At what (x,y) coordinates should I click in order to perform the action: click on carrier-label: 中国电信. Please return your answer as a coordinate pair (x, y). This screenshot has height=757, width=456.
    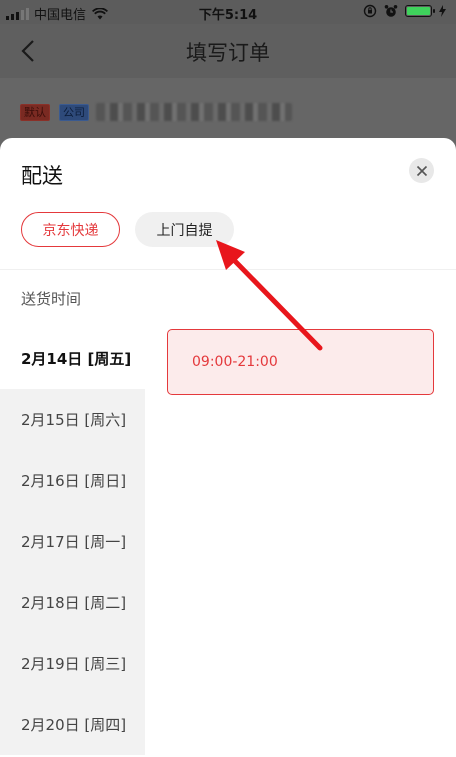
    Looking at the image, I should click on (60, 15).